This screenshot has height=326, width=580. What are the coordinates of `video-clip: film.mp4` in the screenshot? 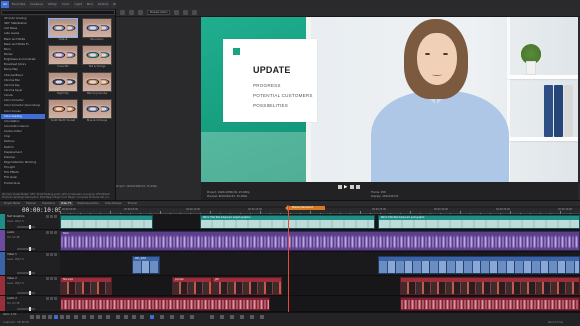 It's located at (86, 286).